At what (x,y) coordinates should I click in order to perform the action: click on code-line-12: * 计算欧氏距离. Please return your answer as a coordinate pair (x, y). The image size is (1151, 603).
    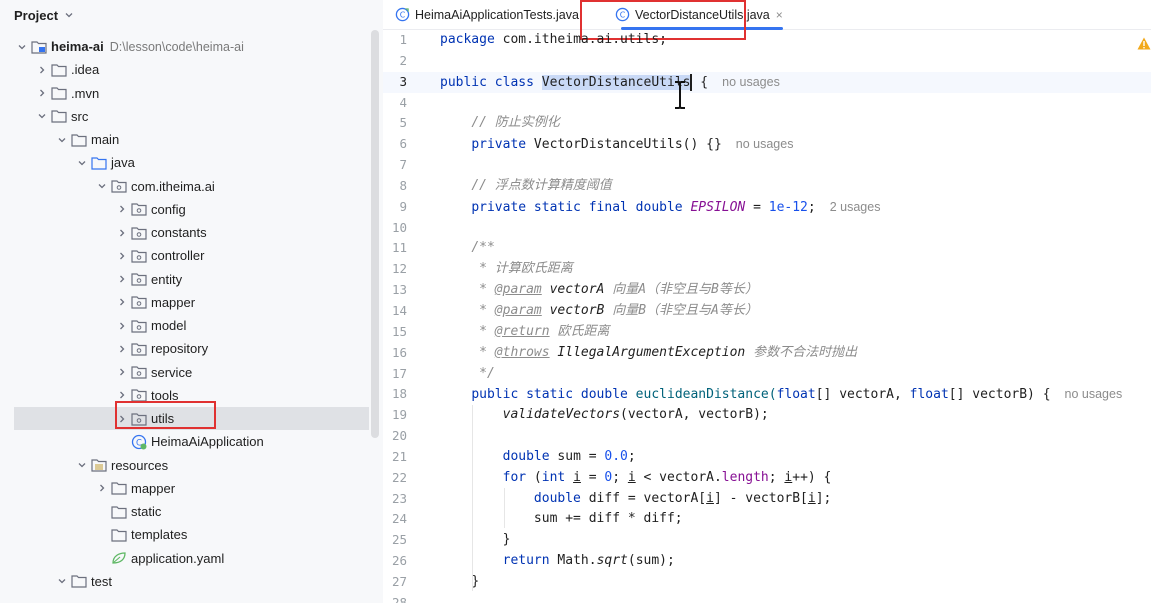
    Looking at the image, I should click on (767, 269).